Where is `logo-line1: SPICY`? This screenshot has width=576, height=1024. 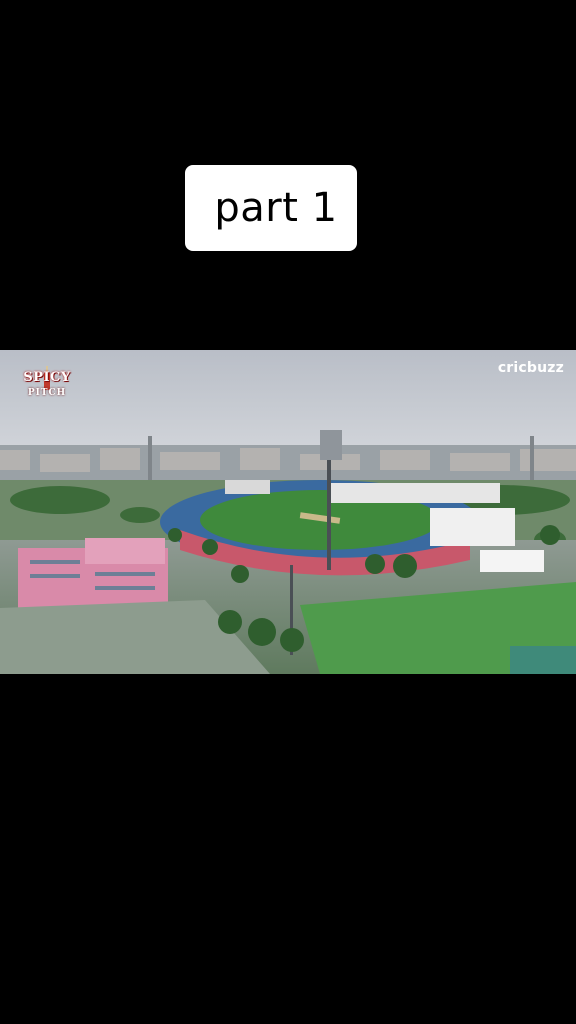 logo-line1: SPICY is located at coordinates (47, 377).